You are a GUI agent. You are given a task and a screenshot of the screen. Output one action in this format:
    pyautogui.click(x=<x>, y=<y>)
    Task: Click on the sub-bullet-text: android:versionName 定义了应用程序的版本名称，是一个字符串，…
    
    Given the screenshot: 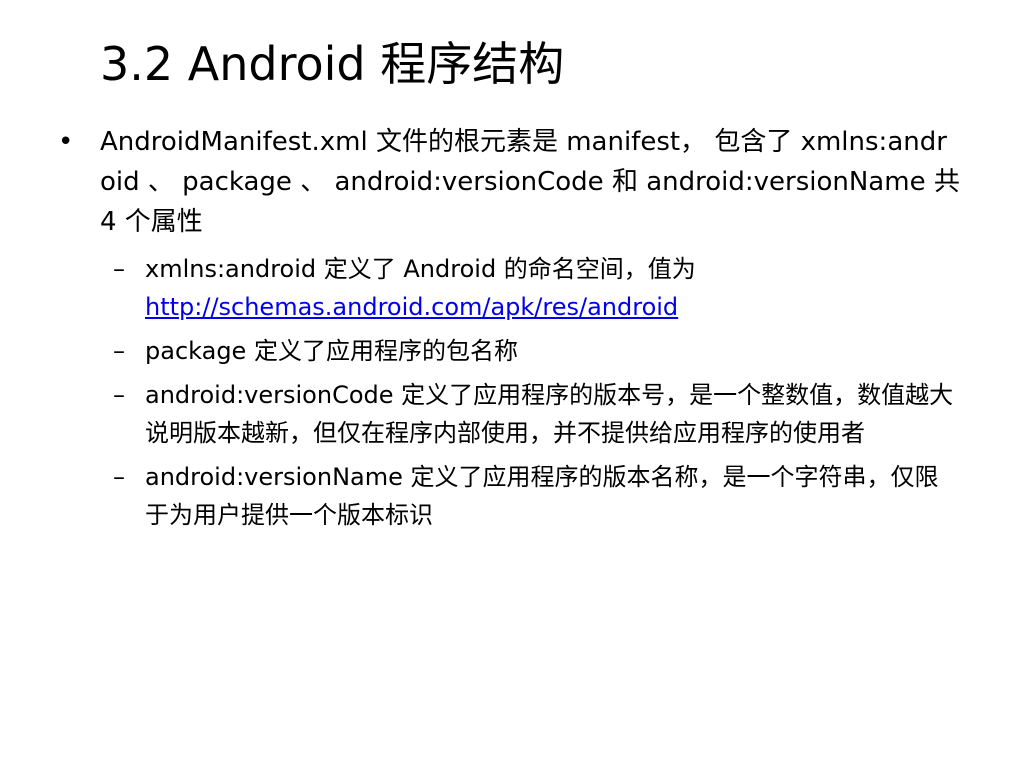 What is the action you would take?
    pyautogui.click(x=542, y=496)
    